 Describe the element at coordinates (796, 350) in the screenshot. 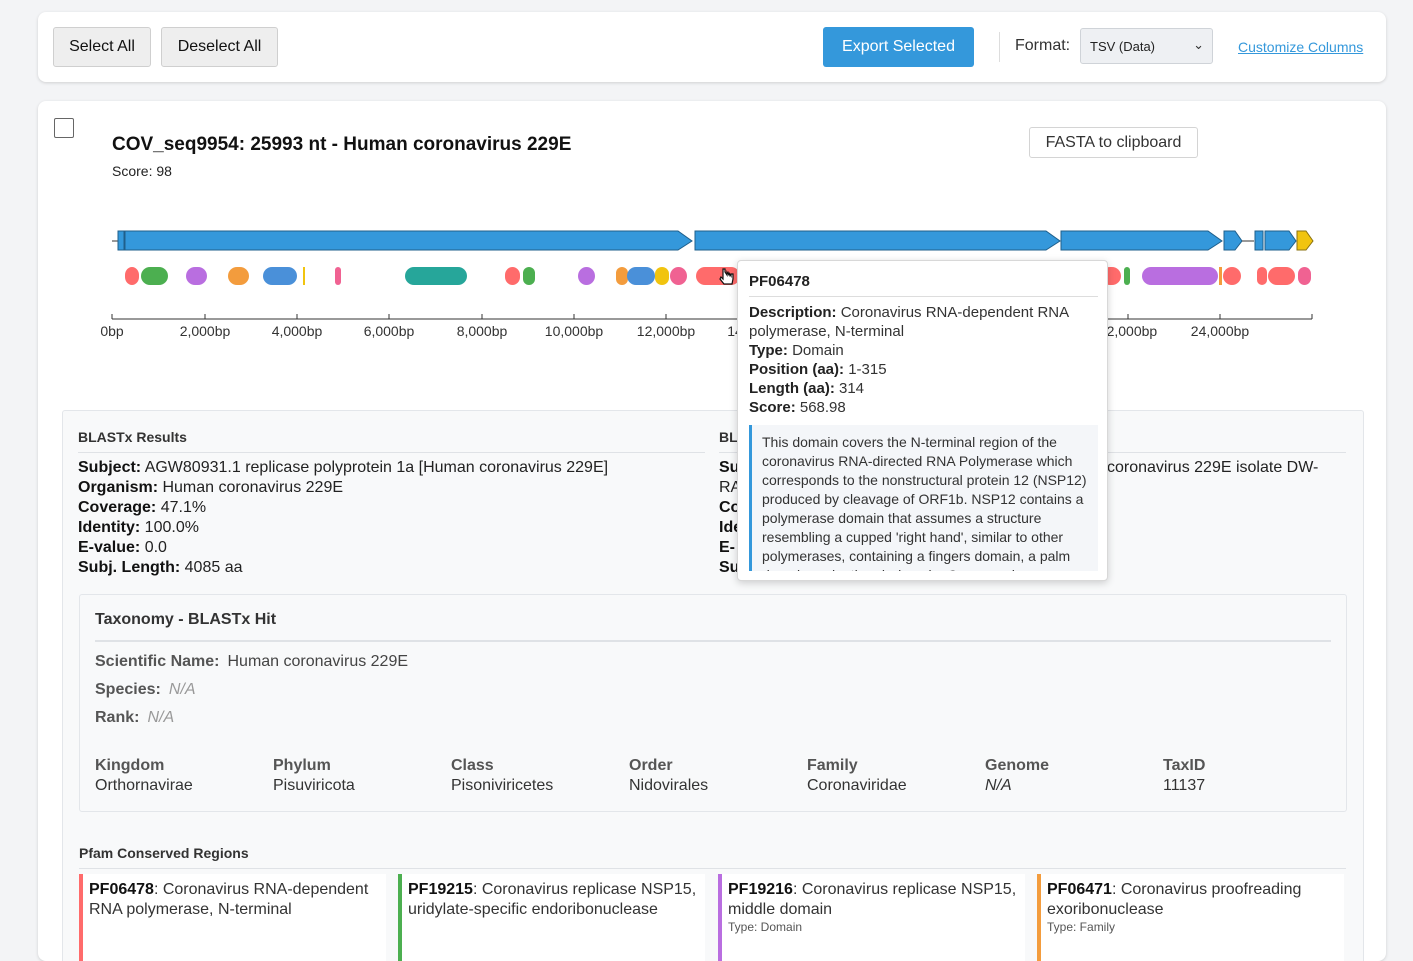

I see `tooltip-type: Type: Domain` at that location.